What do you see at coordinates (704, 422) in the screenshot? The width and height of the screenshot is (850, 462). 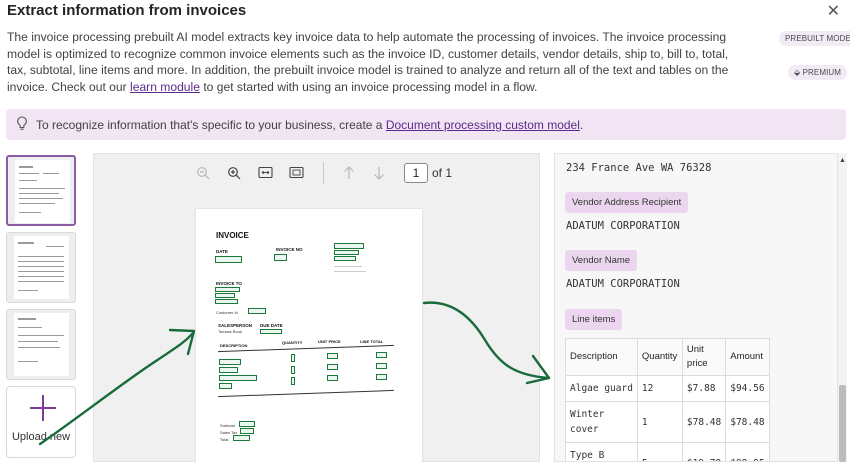 I see `cell-unit-price: $78.48` at bounding box center [704, 422].